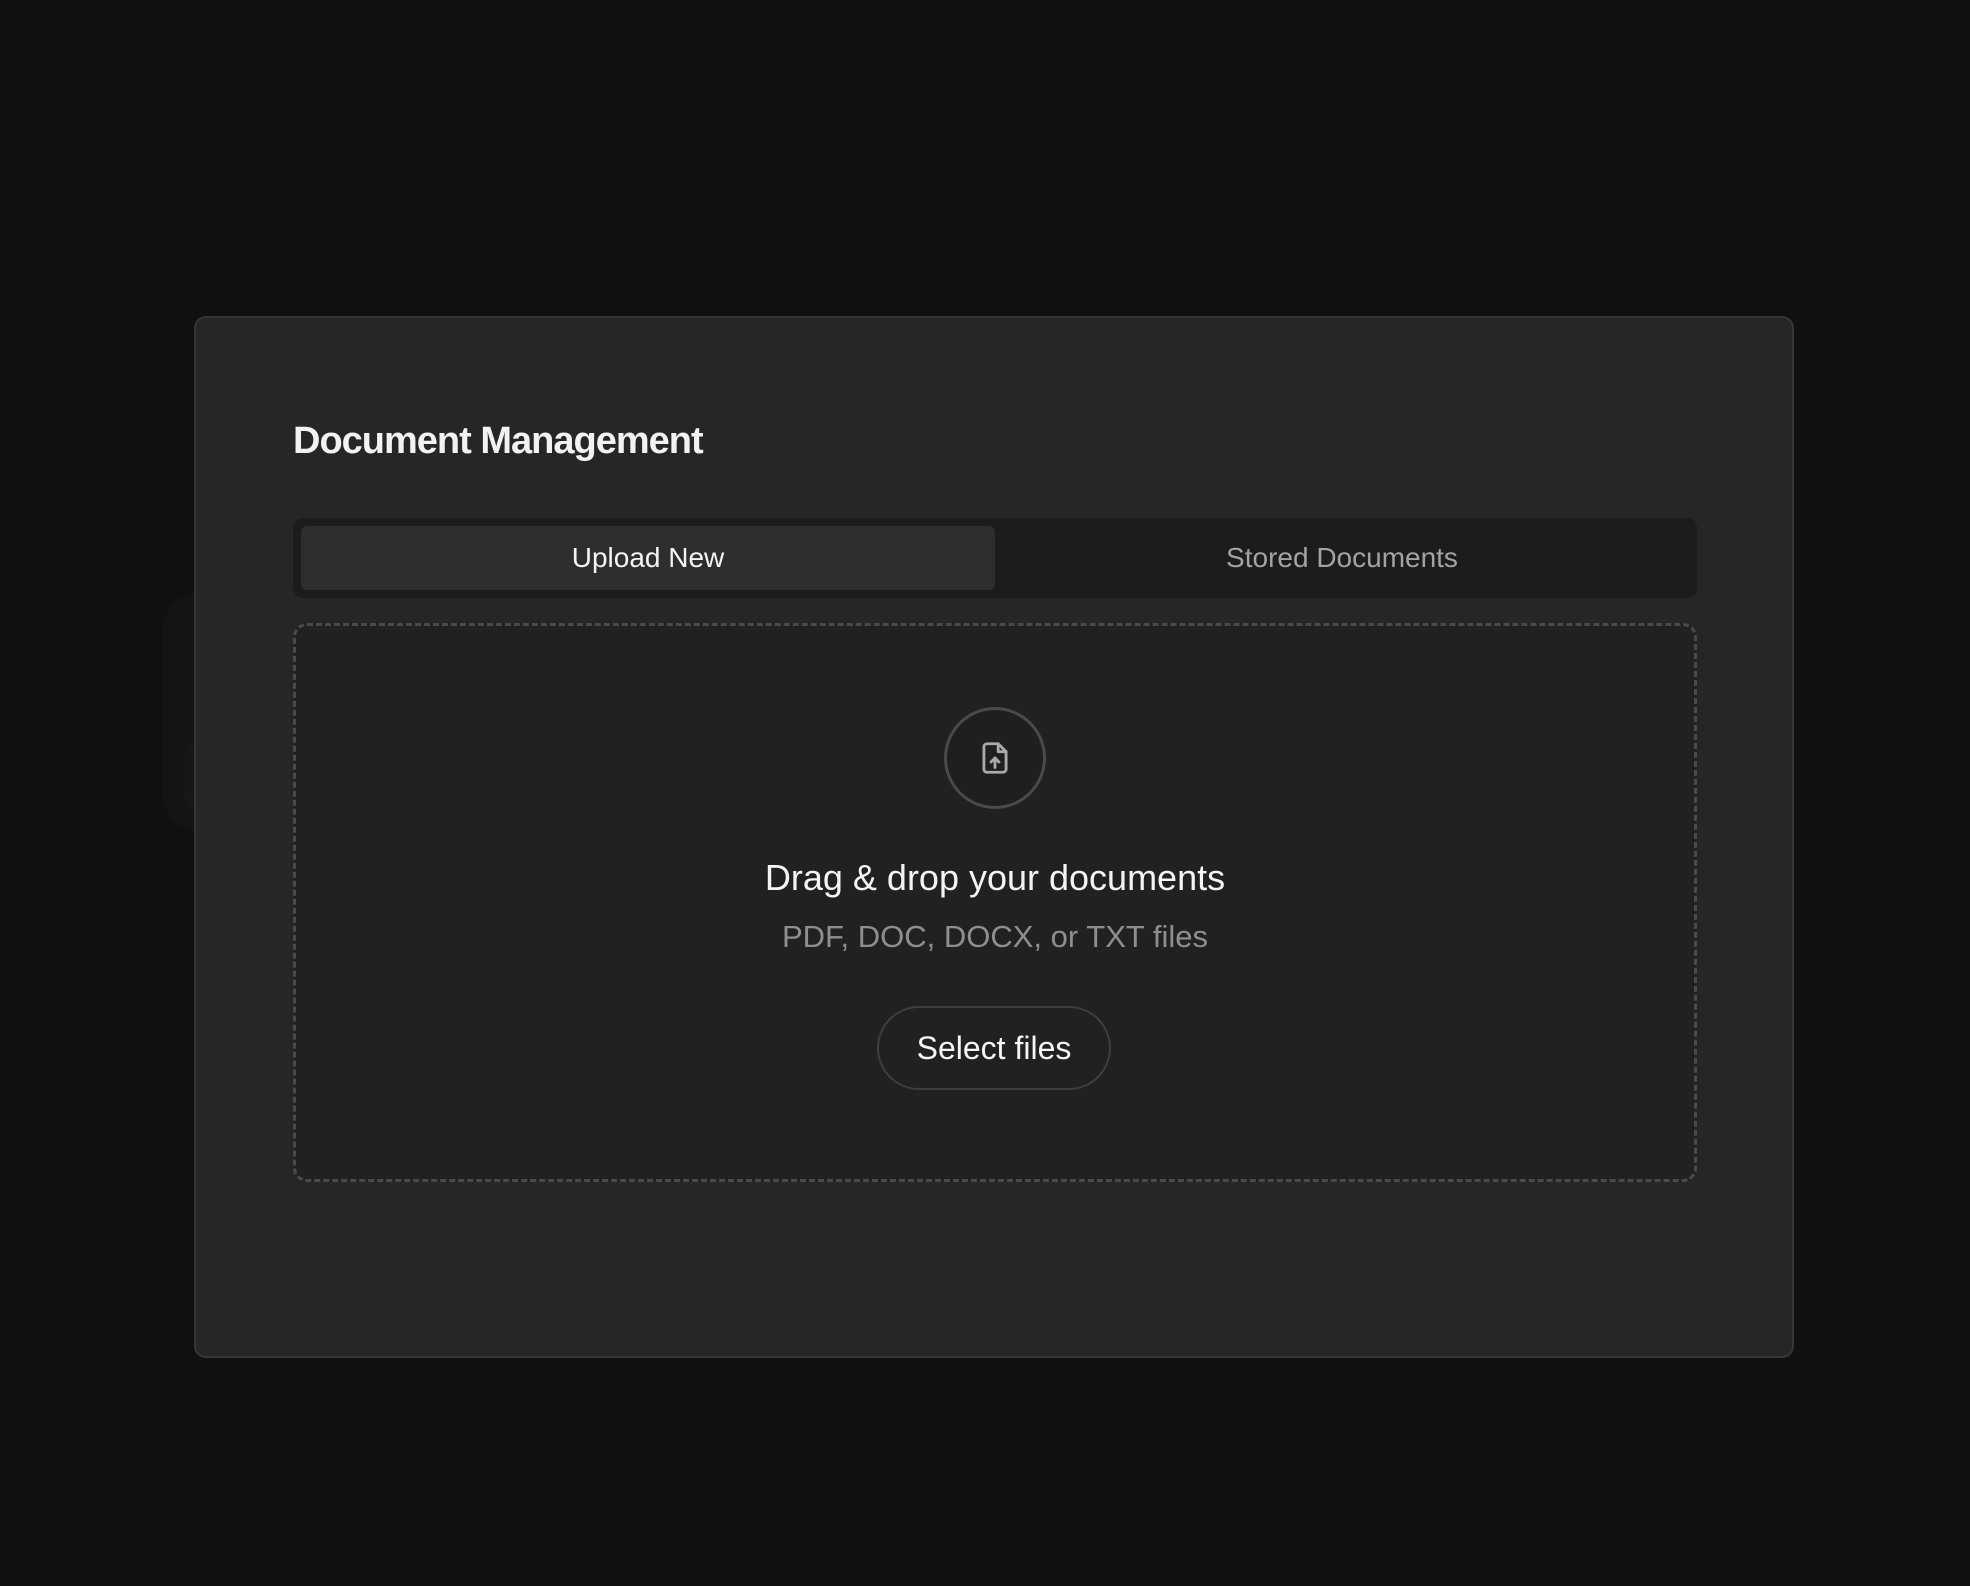 This screenshot has height=1586, width=1970. Describe the element at coordinates (648, 558) in the screenshot. I see `tab-upload-new: Upload New` at that location.